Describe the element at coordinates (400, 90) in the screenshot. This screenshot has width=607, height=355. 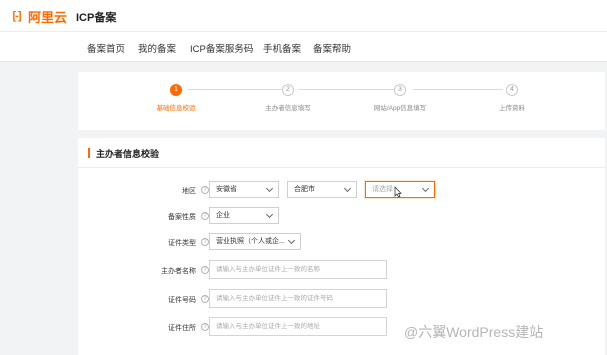
I see `step-number: 3` at that location.